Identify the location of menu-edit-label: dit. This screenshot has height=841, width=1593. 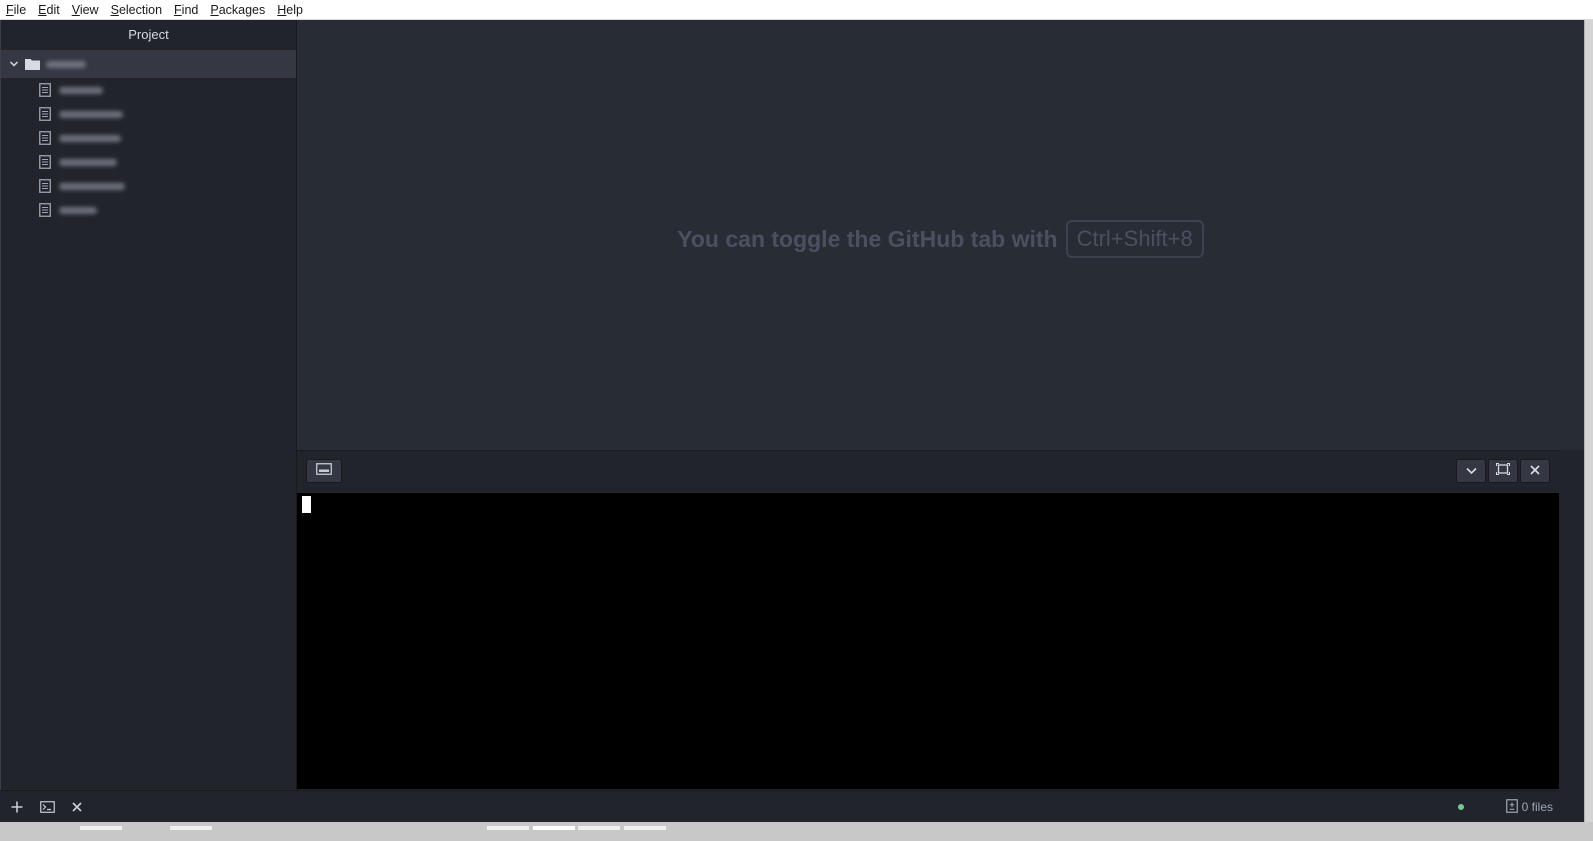
(53, 9).